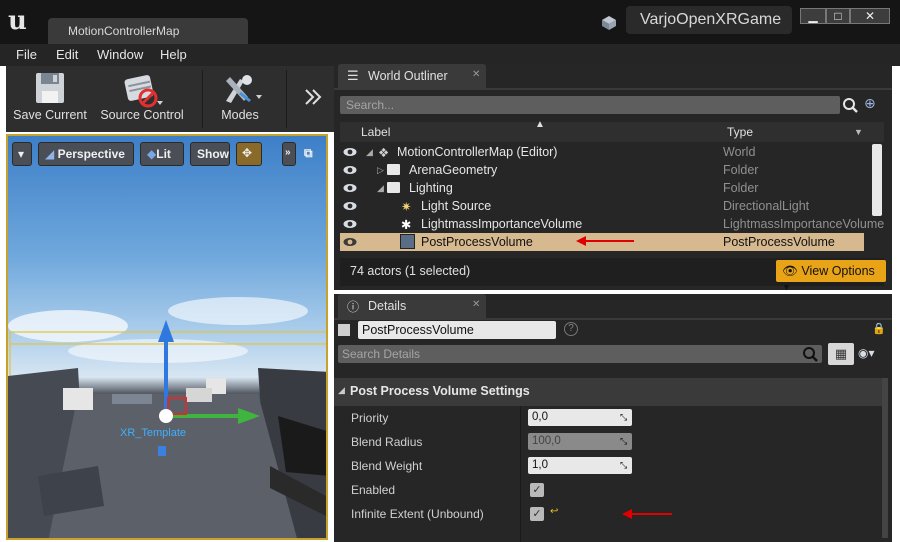  What do you see at coordinates (885, 458) in the screenshot?
I see `details-scrollbar` at bounding box center [885, 458].